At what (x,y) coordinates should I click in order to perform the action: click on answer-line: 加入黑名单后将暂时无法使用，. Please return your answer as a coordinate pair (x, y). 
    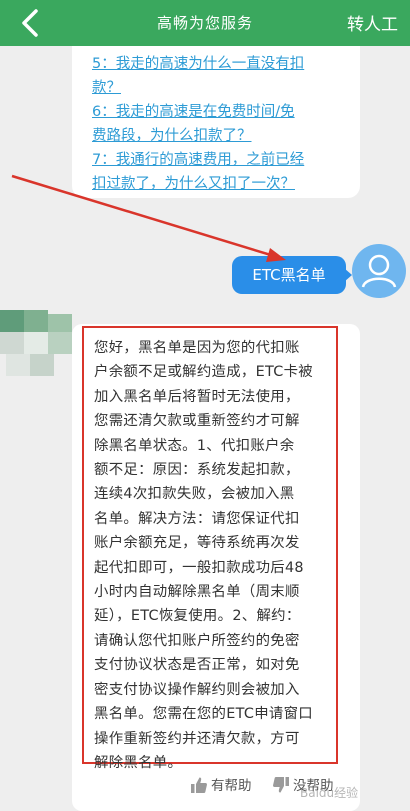
    Looking at the image, I should click on (197, 396).